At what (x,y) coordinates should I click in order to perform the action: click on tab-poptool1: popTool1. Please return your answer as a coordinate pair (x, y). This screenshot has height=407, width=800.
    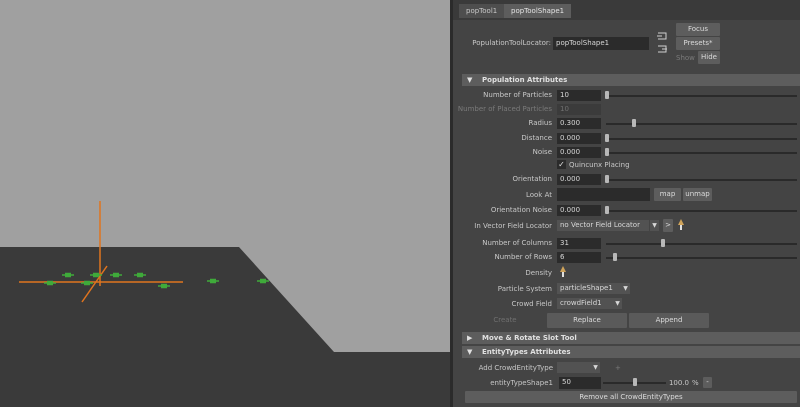
    Looking at the image, I should click on (482, 11).